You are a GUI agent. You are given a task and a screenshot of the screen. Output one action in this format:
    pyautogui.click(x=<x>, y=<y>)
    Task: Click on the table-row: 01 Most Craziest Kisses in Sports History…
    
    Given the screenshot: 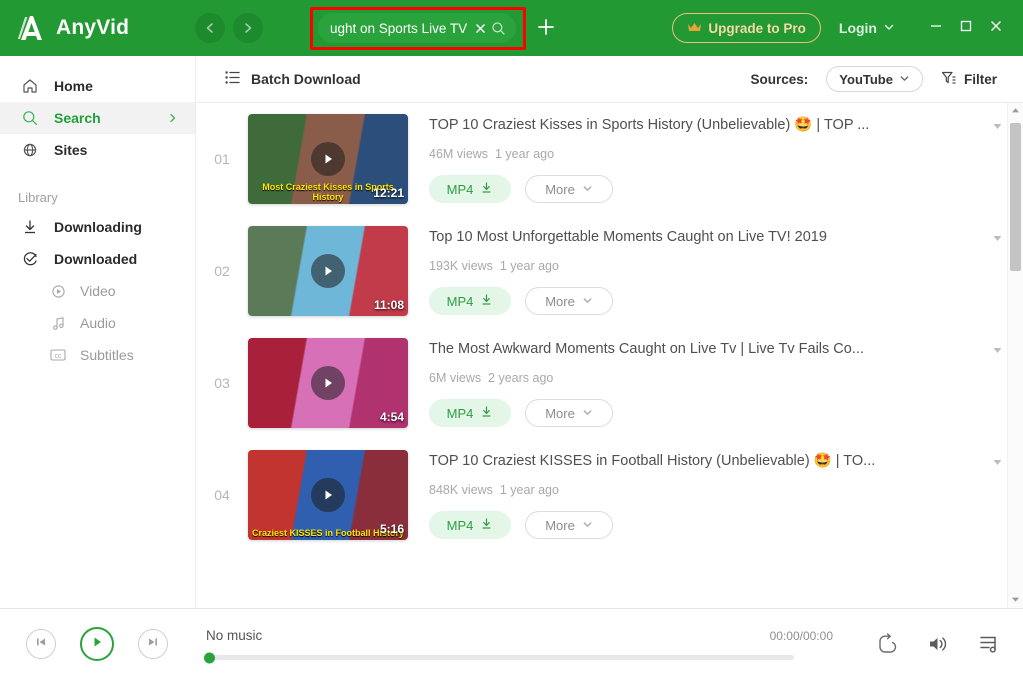 What is the action you would take?
    pyautogui.click(x=609, y=159)
    